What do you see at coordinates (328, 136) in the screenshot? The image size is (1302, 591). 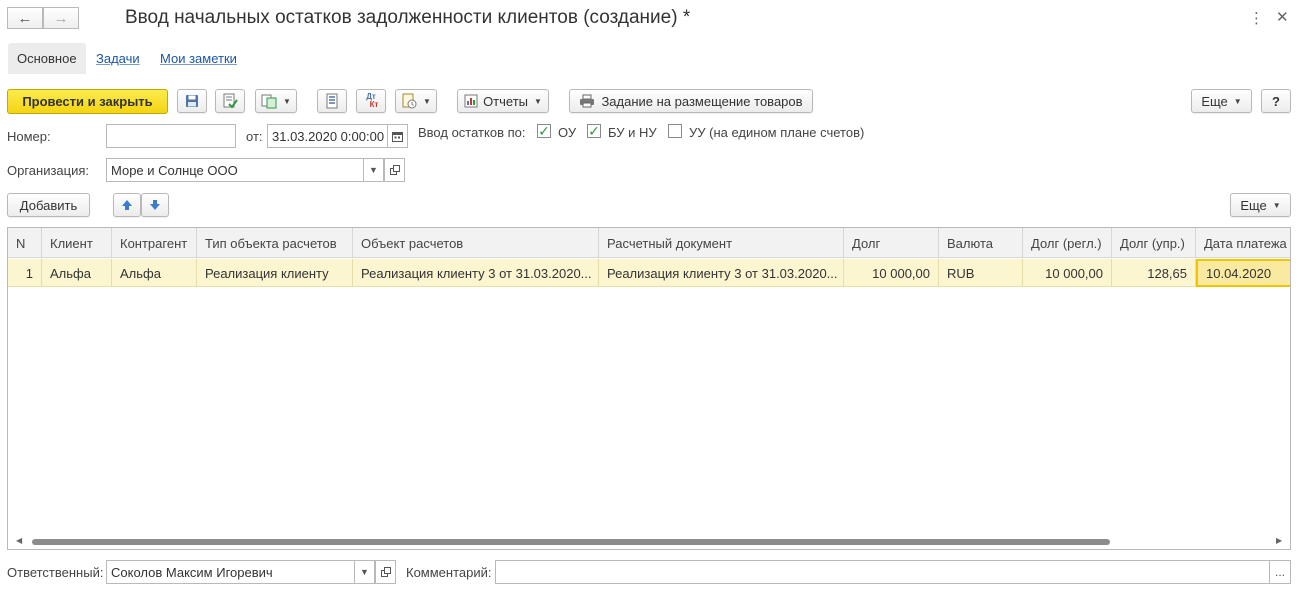 I see `date-field: 31.03.2020 0:00:00` at bounding box center [328, 136].